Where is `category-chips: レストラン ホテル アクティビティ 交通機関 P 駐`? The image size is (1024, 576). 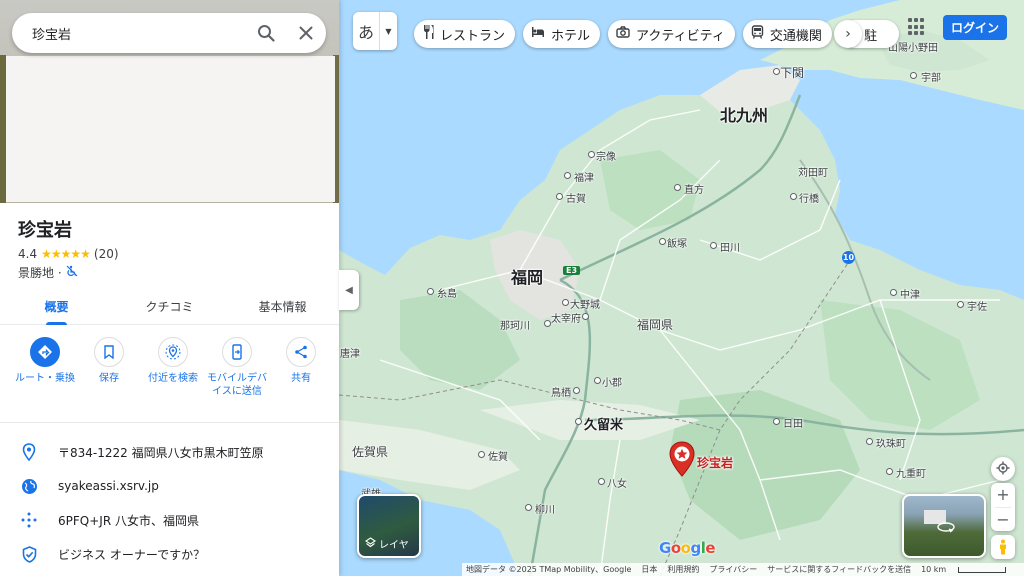
category-chips: レストラン ホテル アクティビティ 交通機関 P 駐 is located at coordinates (657, 34).